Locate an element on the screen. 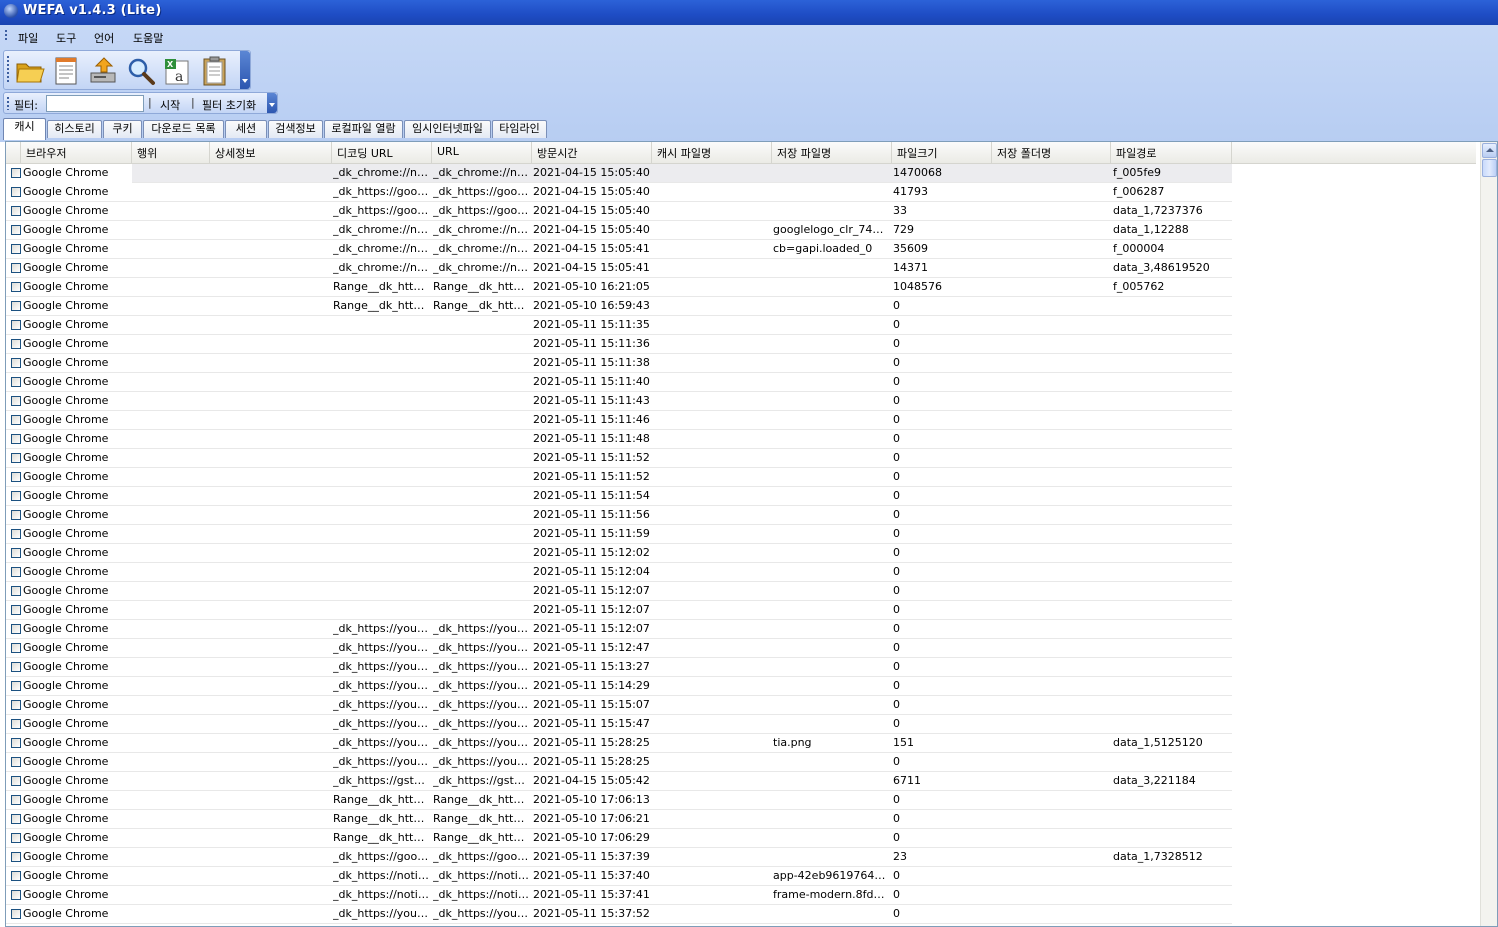 This screenshot has width=1498, height=927. table-row: Google Chrome 2021-05-11 15:11:59 0 is located at coordinates (619, 534).